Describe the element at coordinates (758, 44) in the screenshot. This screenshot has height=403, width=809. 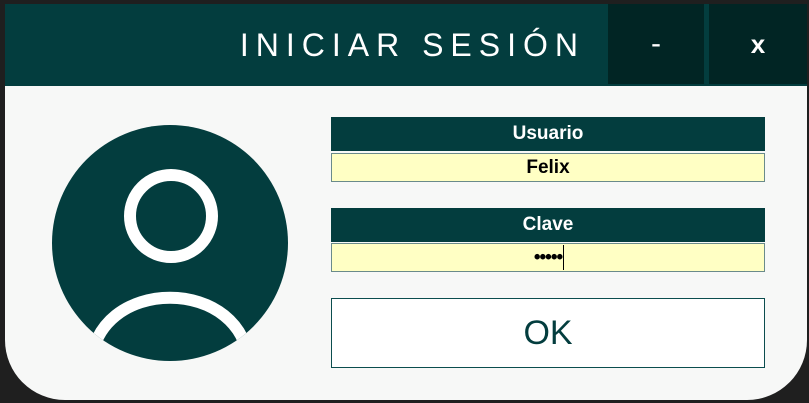
I see `close-button: x` at that location.